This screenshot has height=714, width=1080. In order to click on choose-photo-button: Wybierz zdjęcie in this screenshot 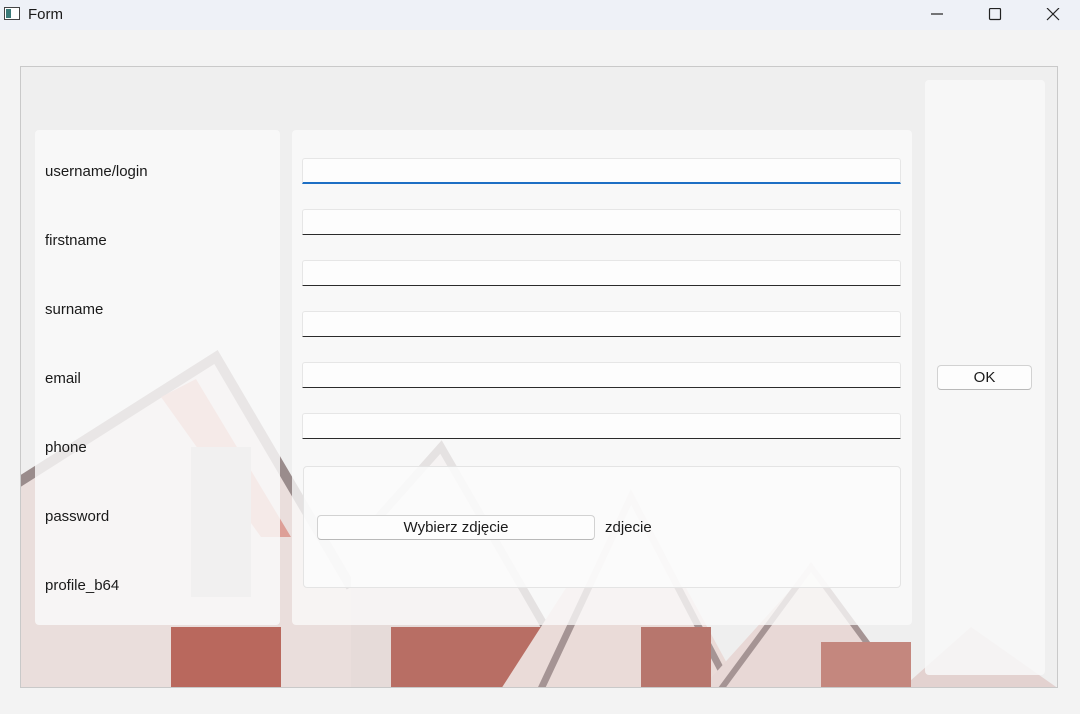, I will do `click(456, 527)`.